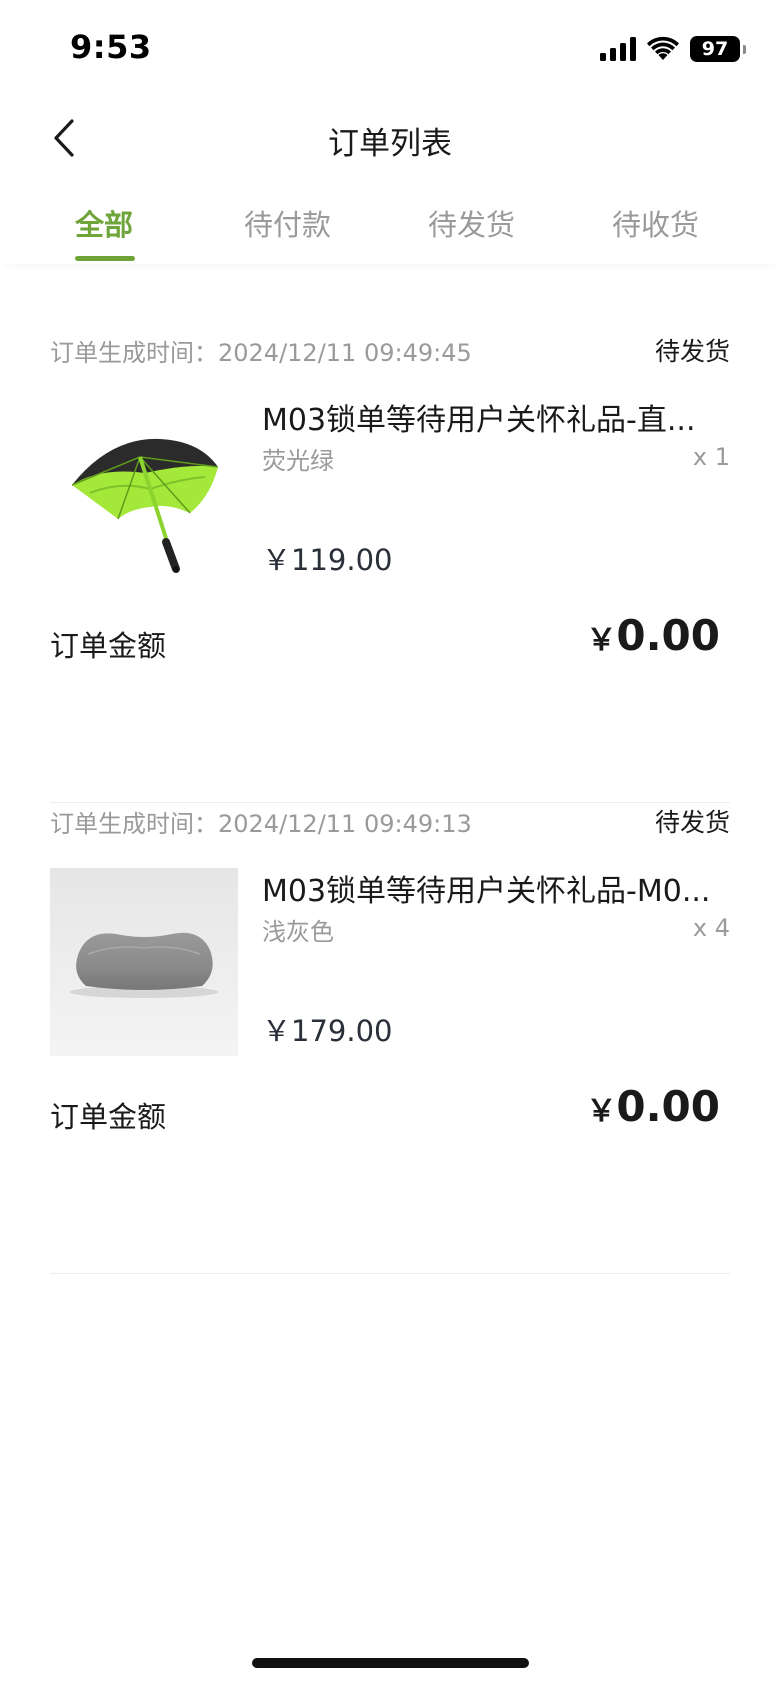 This screenshot has height=1688, width=780. Describe the element at coordinates (655, 223) in the screenshot. I see `tab-pending-receipt: 待收货` at that location.